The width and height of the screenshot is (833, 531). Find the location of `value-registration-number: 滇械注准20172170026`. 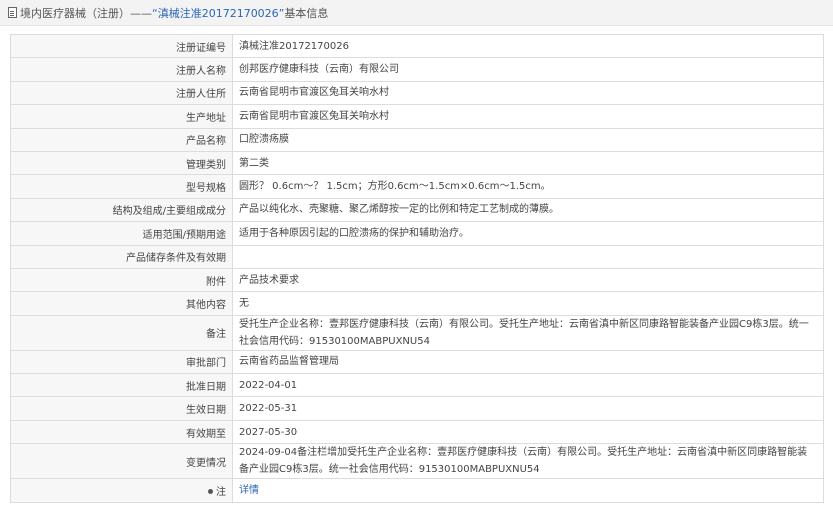

value-registration-number: 滇械注准20172170026 is located at coordinates (528, 46).